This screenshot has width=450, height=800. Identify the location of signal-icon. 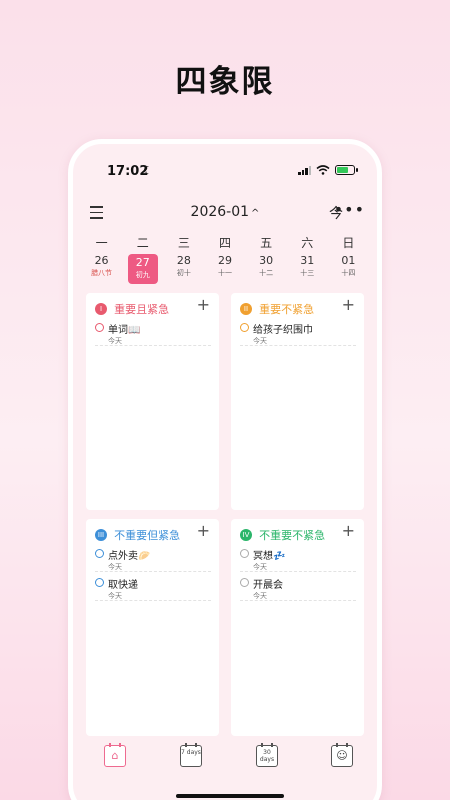
(304, 170).